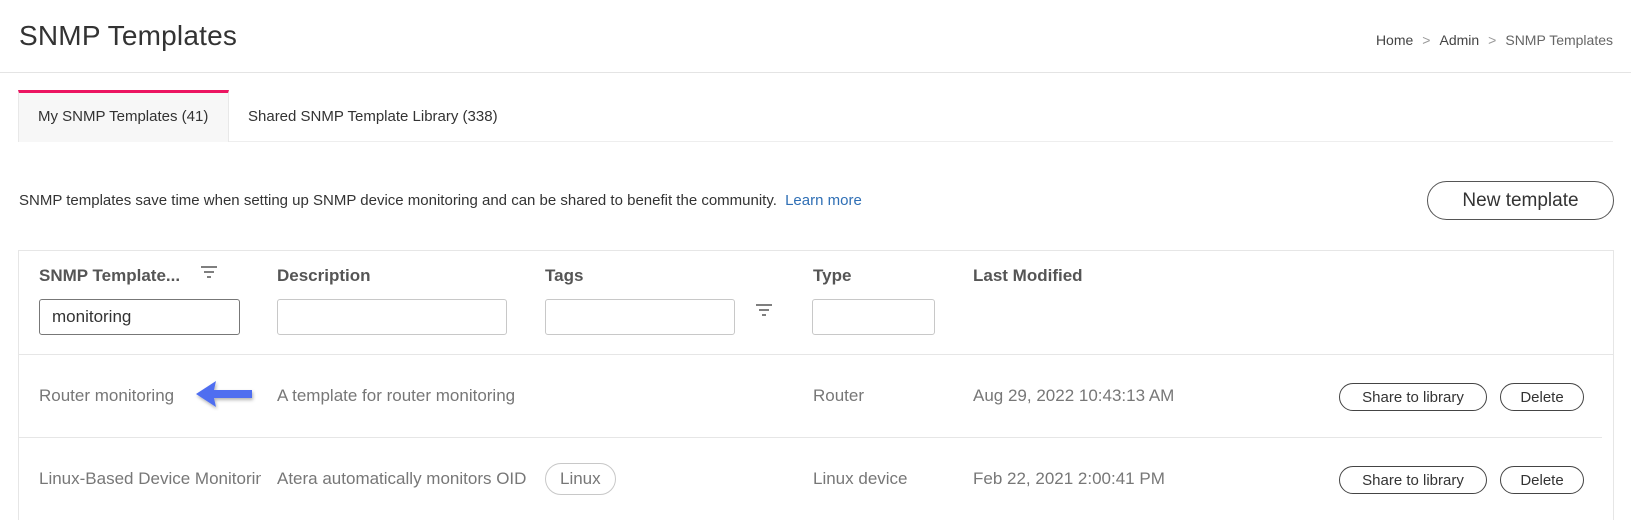 The height and width of the screenshot is (520, 1631). I want to click on breadcrumb-admin: Admin, so click(1459, 40).